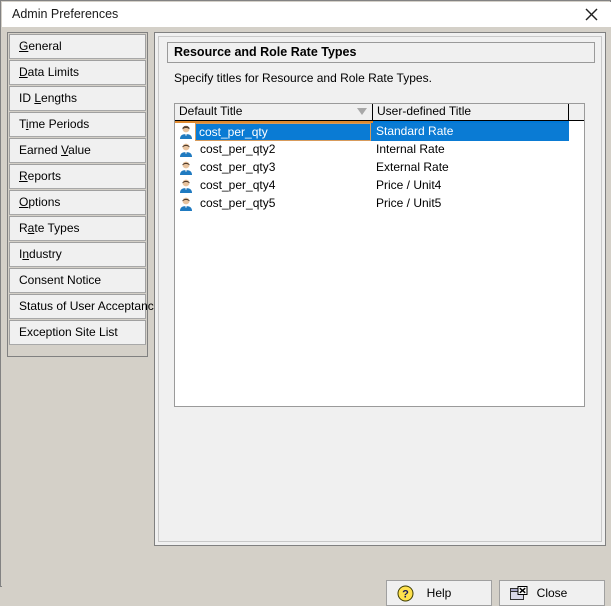 The width and height of the screenshot is (611, 606). I want to click on sidebar-item-label: Status of User Acceptance, so click(90, 306).